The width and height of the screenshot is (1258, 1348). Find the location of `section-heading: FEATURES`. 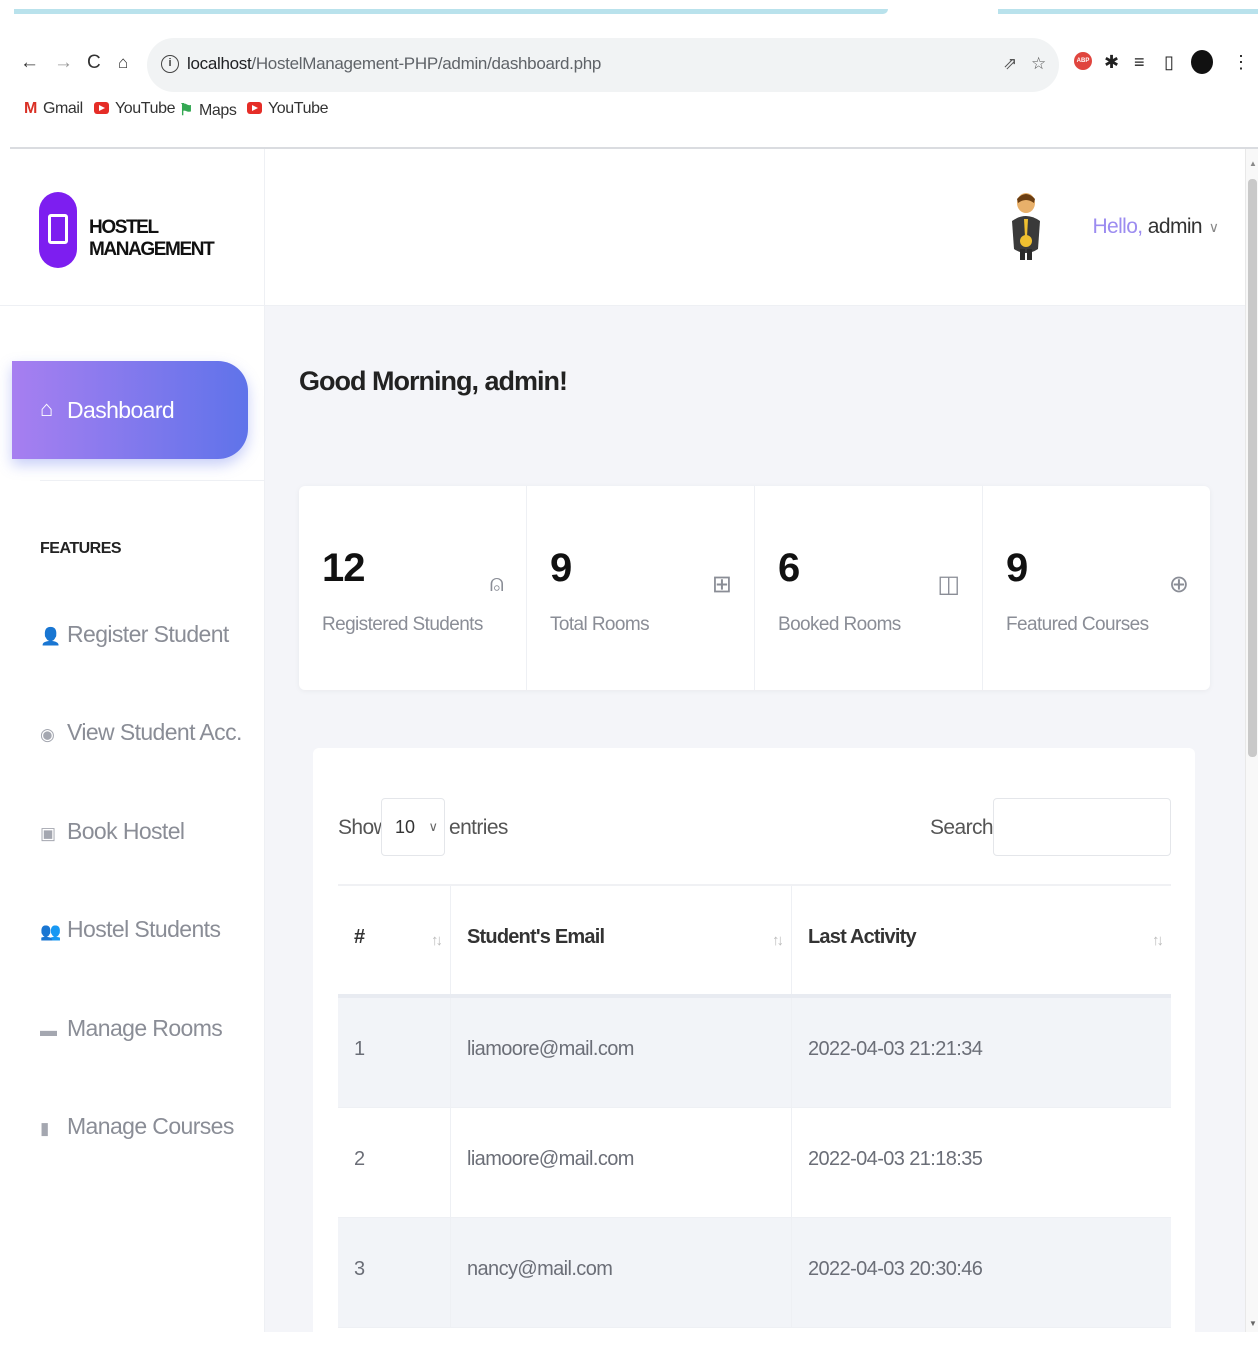

section-heading: FEATURES is located at coordinates (81, 548).